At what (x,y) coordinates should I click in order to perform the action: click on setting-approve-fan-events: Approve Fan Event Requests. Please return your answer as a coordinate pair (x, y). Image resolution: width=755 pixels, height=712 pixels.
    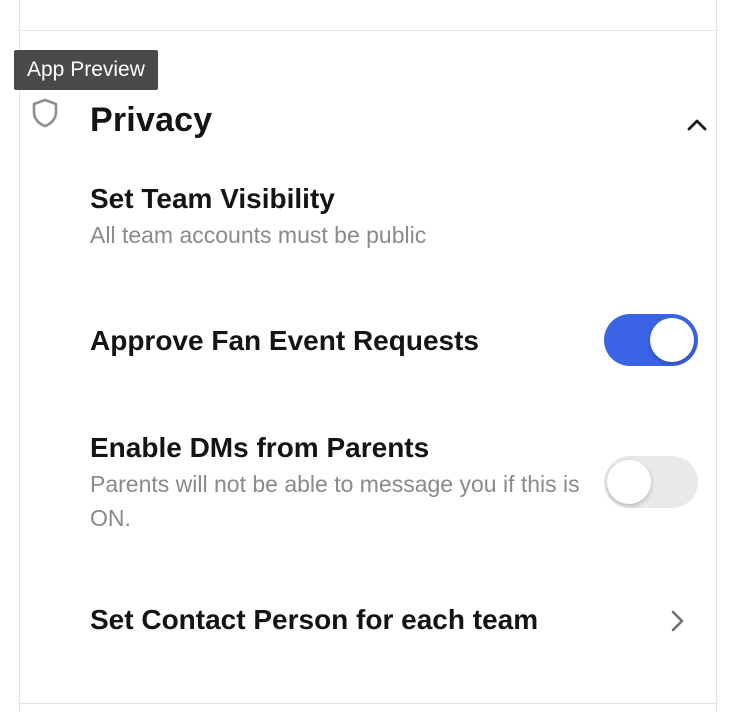
    Looking at the image, I should click on (330, 341).